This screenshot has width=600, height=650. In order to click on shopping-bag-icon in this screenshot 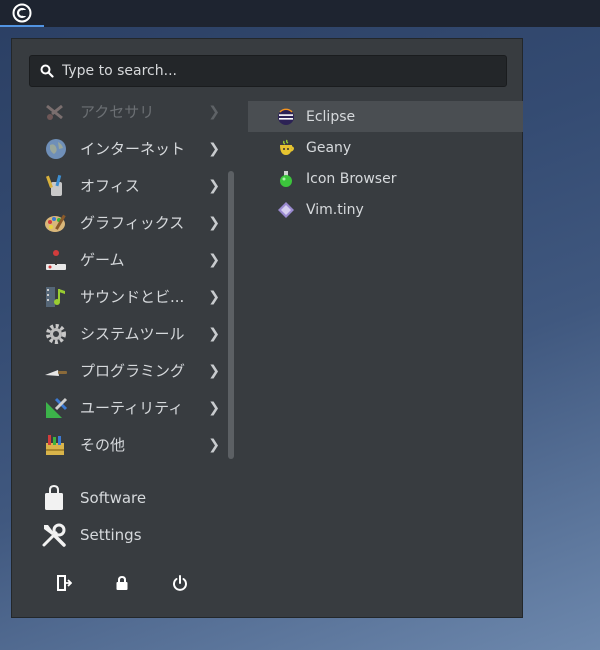, I will do `click(54, 498)`.